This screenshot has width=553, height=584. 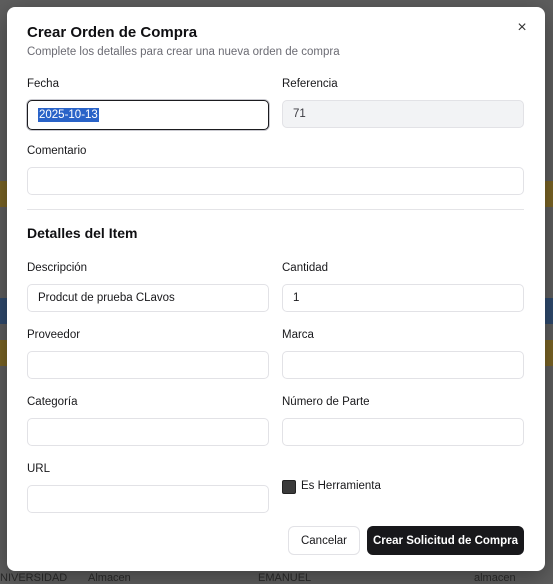 What do you see at coordinates (109, 578) in the screenshot?
I see `background-cell: Almacen` at bounding box center [109, 578].